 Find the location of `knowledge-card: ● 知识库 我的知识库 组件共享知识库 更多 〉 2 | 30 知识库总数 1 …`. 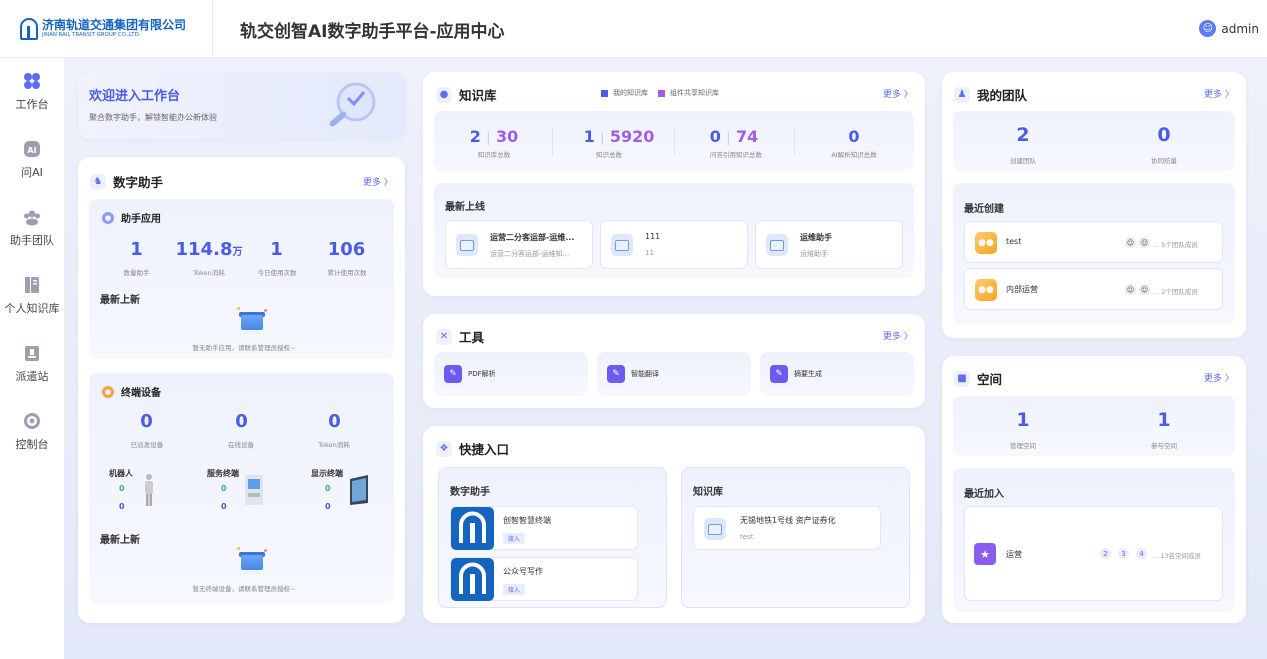

knowledge-card: ● 知识库 我的知识库 组件共享知识库 更多 〉 2 | 30 知识库总数 1 … is located at coordinates (674, 184).